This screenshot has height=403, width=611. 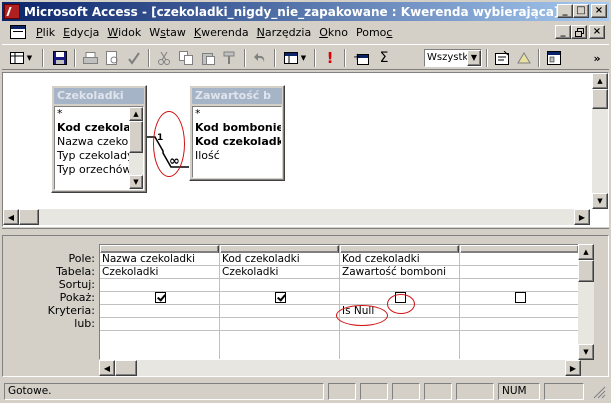 I want to click on build-icon, so click(x=524, y=58).